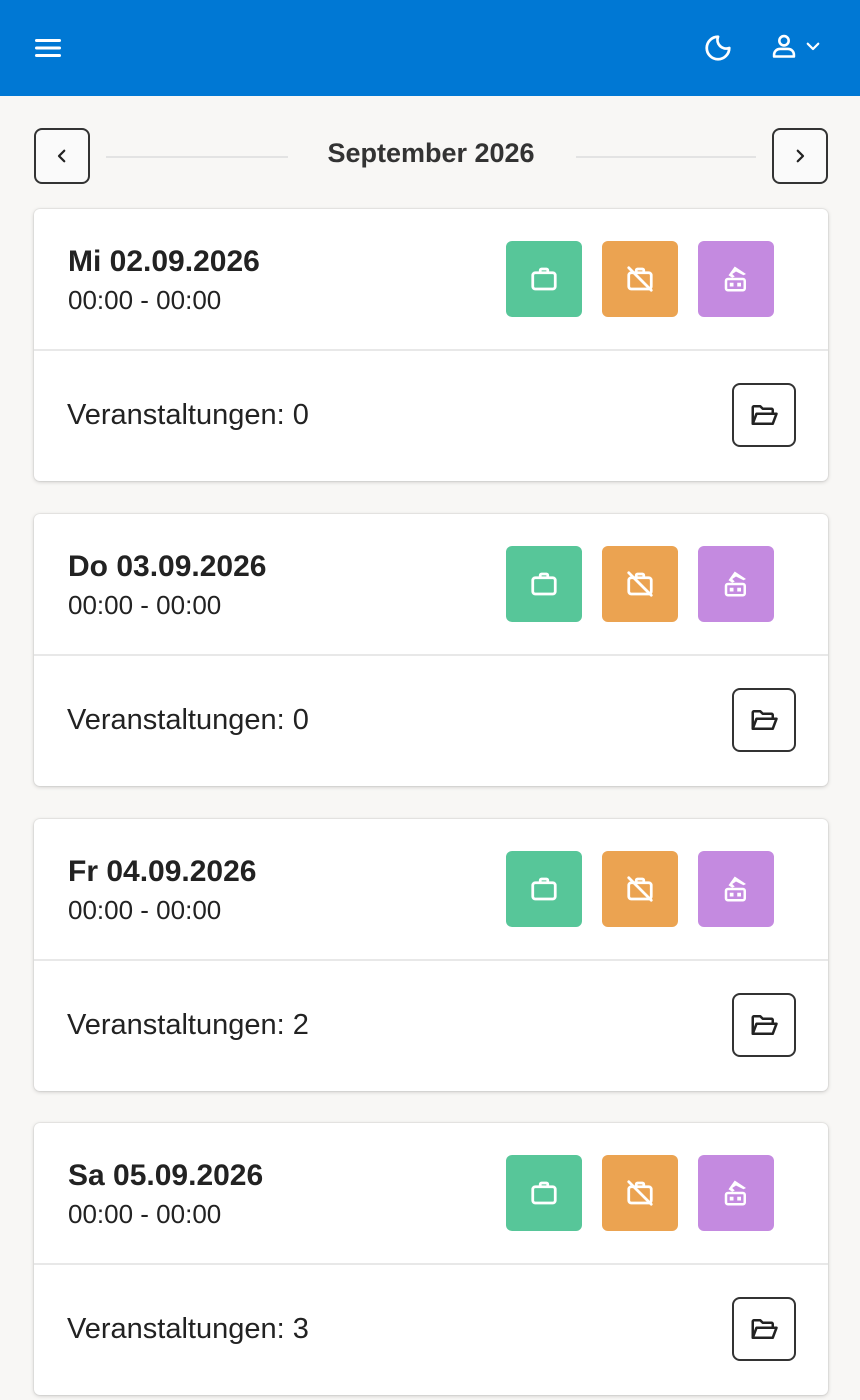 The image size is (860, 1400). I want to click on day-date: Mi 02.09.2026, so click(164, 261).